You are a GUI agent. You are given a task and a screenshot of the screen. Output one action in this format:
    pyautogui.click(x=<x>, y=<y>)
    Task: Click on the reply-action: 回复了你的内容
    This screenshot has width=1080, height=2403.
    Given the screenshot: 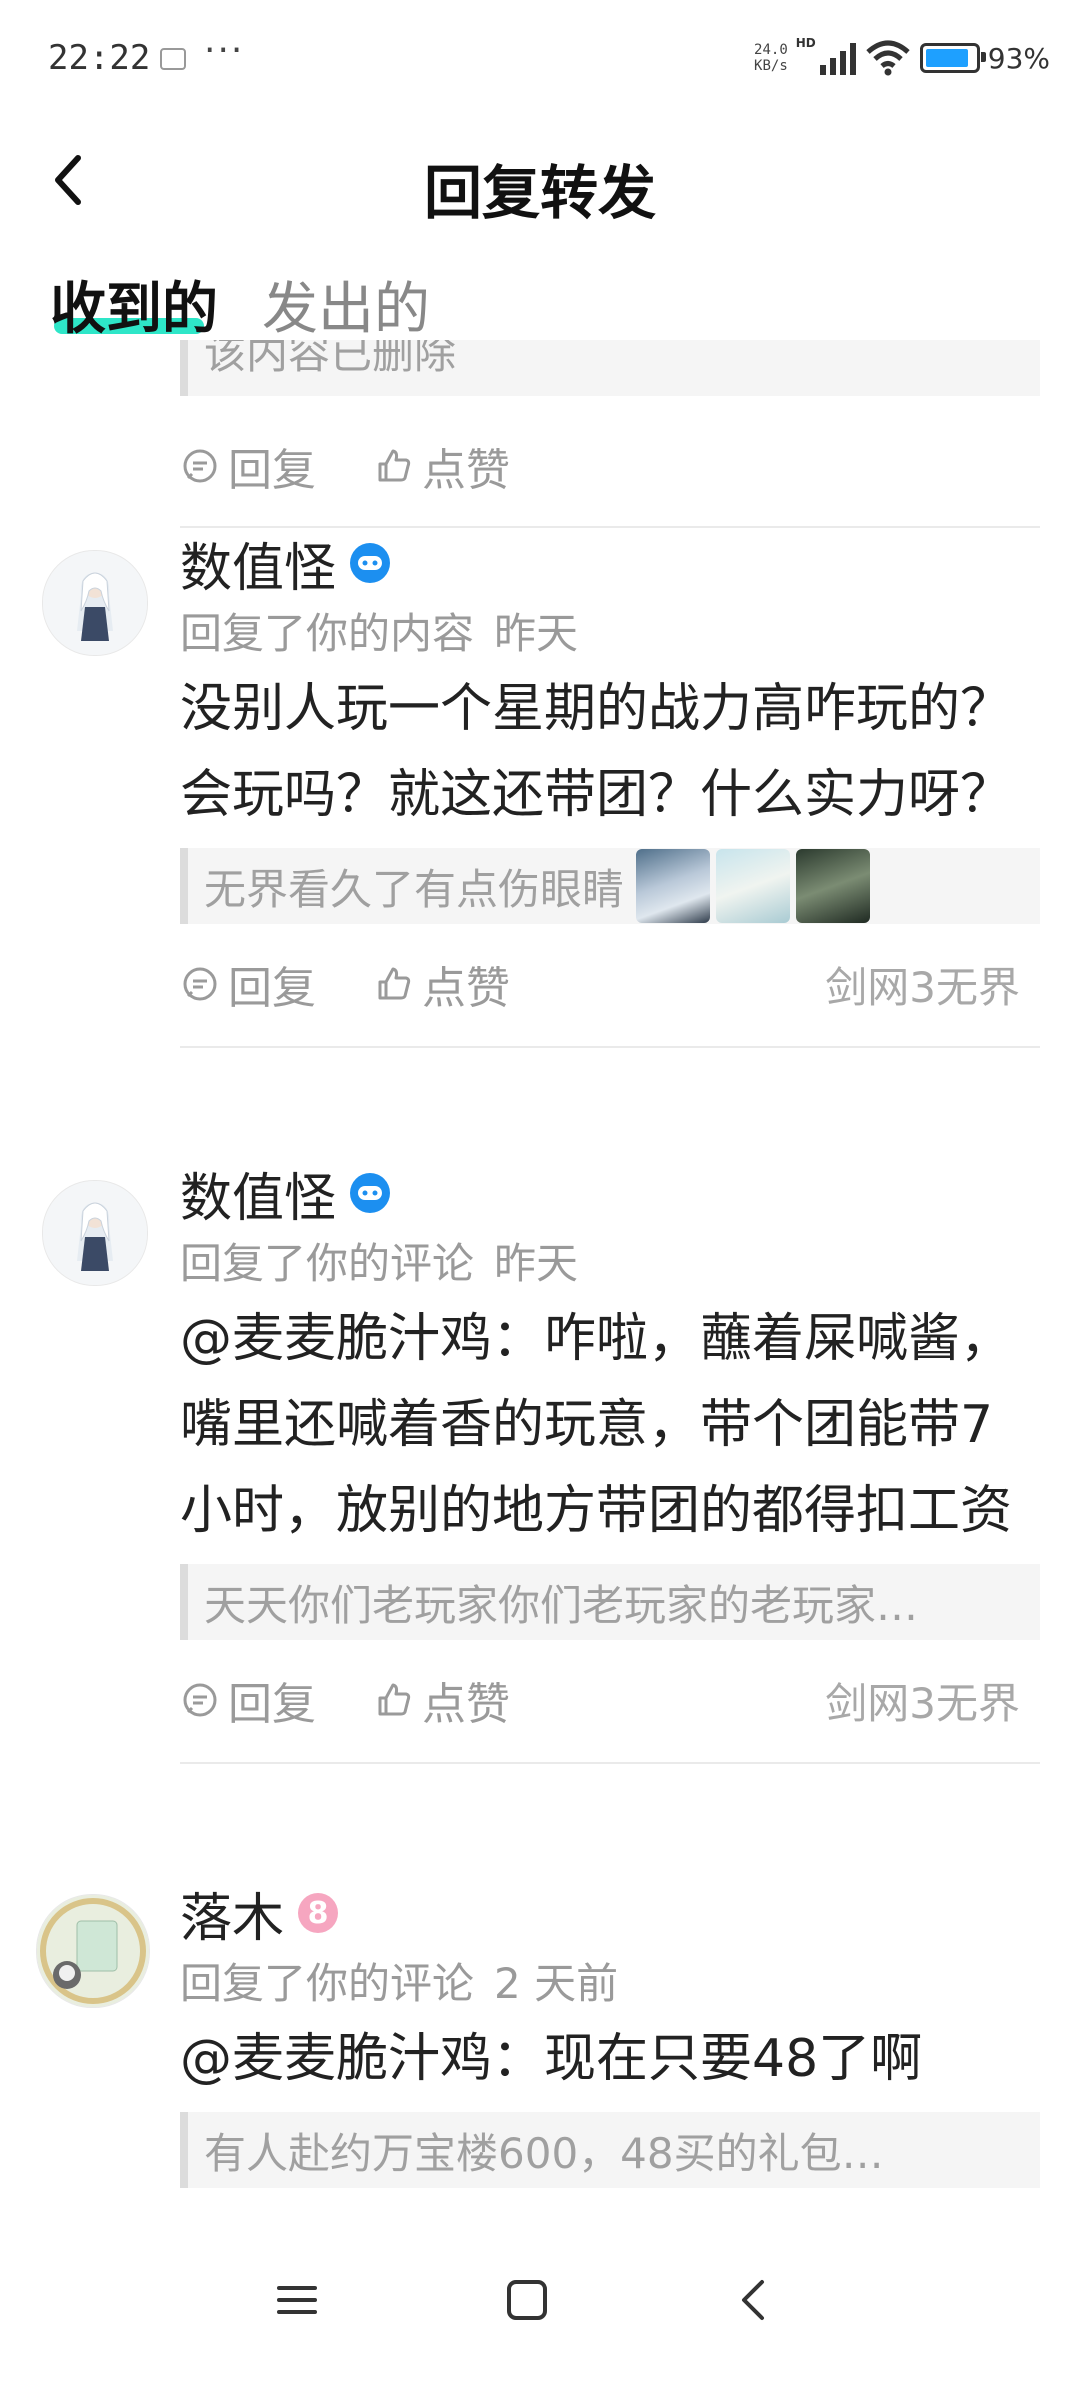 What is the action you would take?
    pyautogui.click(x=327, y=633)
    